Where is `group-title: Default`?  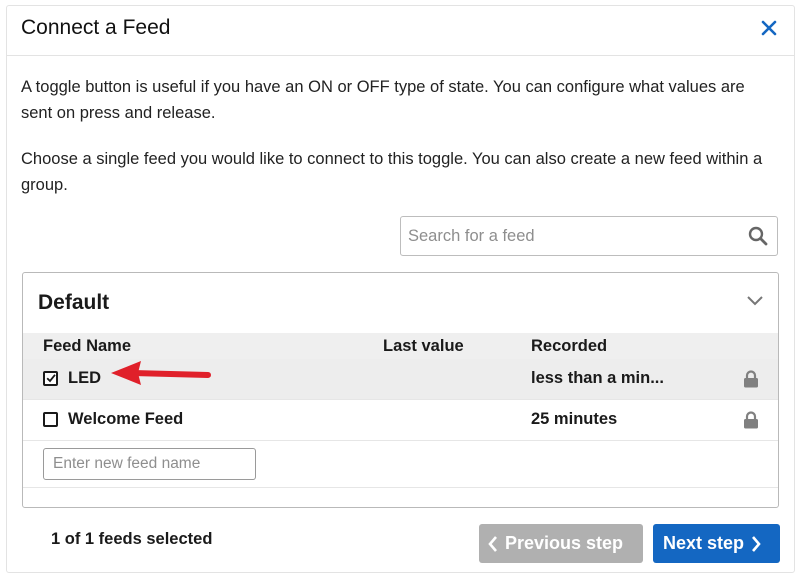
group-title: Default is located at coordinates (74, 302).